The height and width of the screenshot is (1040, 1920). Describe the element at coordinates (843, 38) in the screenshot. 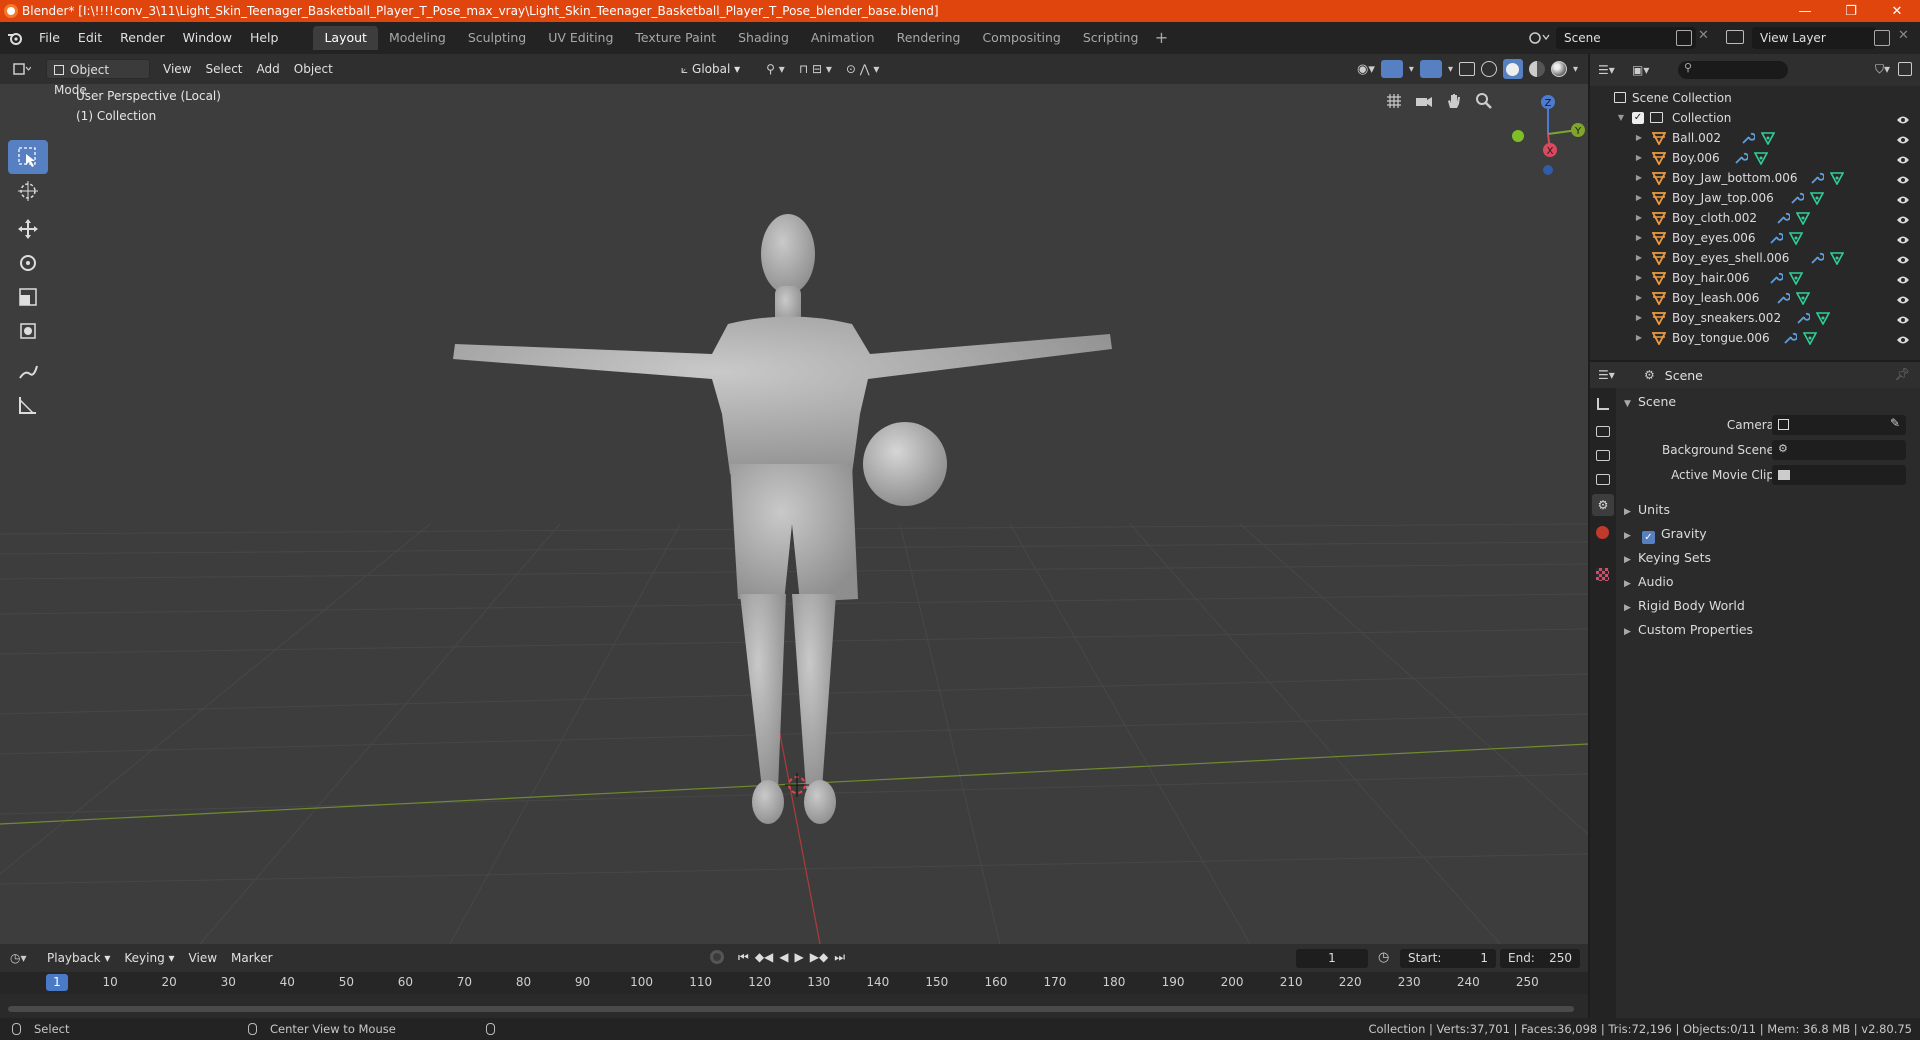

I see `tab-animation: Animation` at that location.